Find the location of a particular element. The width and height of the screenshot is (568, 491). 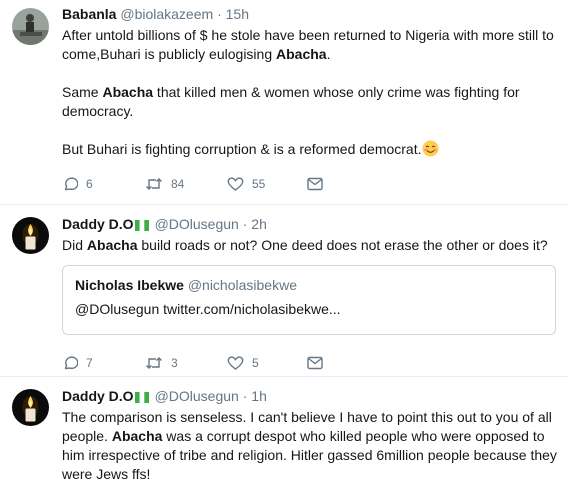

reply-button: 6 is located at coordinates (103, 184).